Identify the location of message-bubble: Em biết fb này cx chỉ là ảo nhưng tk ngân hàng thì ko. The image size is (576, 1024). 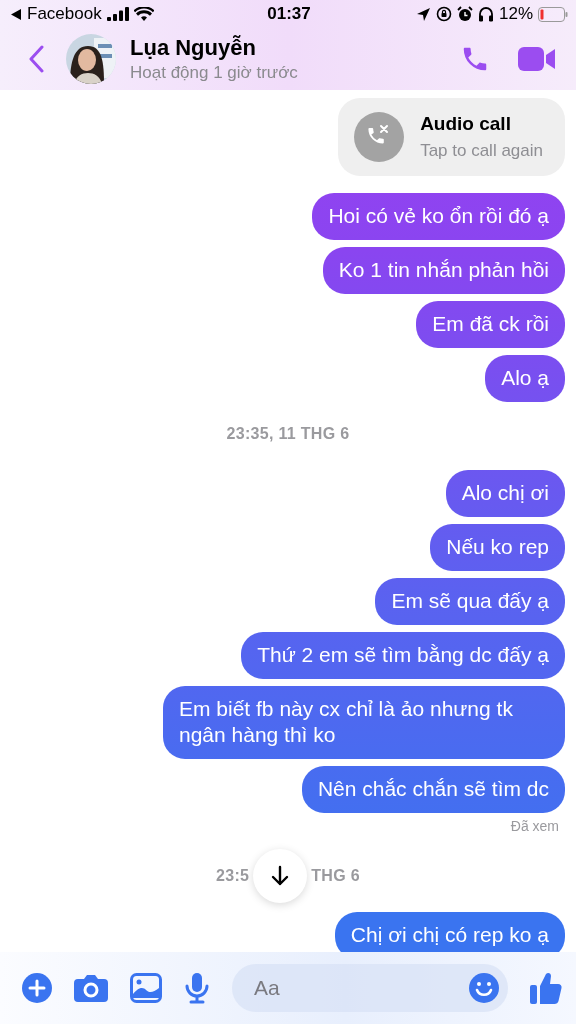
(364, 722).